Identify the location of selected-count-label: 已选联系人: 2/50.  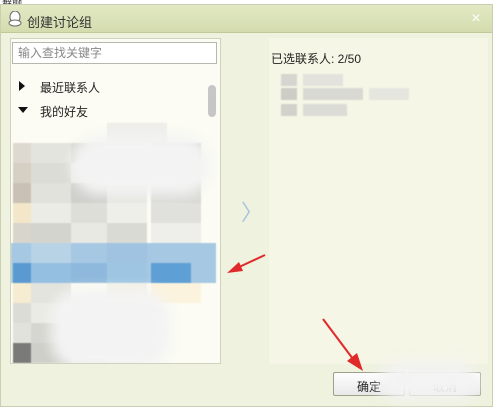
(316, 59).